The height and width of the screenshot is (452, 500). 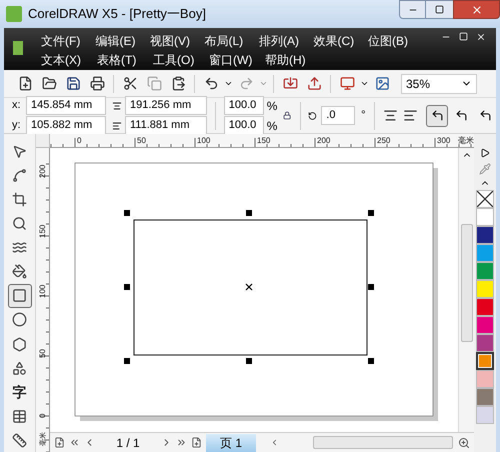 I want to click on x-position-field: 145.854 mm, so click(x=66, y=105).